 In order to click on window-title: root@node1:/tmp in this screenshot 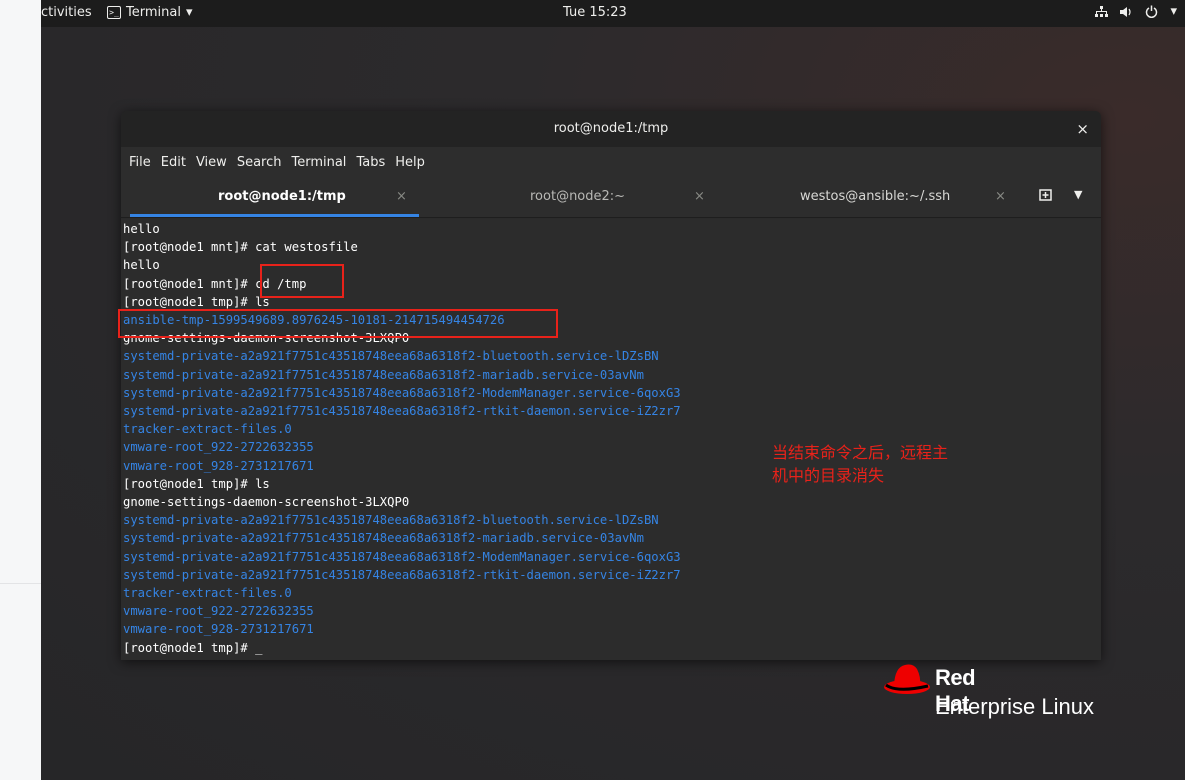, I will do `click(611, 128)`.